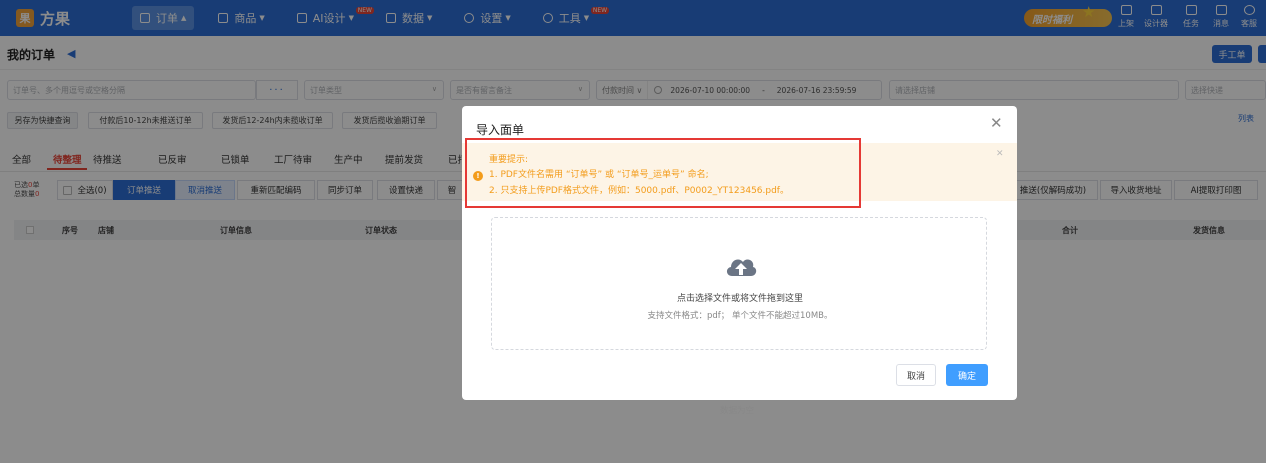 This screenshot has width=1266, height=463. I want to click on empty-state-text: 数据为空, so click(737, 411).